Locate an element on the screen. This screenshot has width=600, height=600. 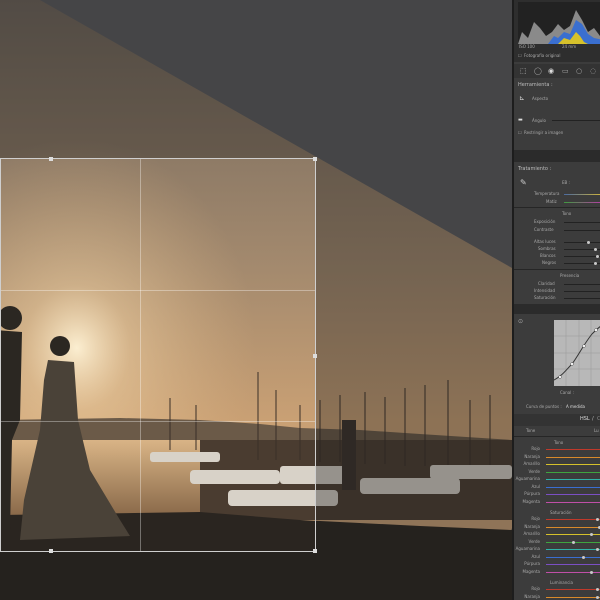
histogram-iso: ISO 100 is located at coordinates (527, 46).